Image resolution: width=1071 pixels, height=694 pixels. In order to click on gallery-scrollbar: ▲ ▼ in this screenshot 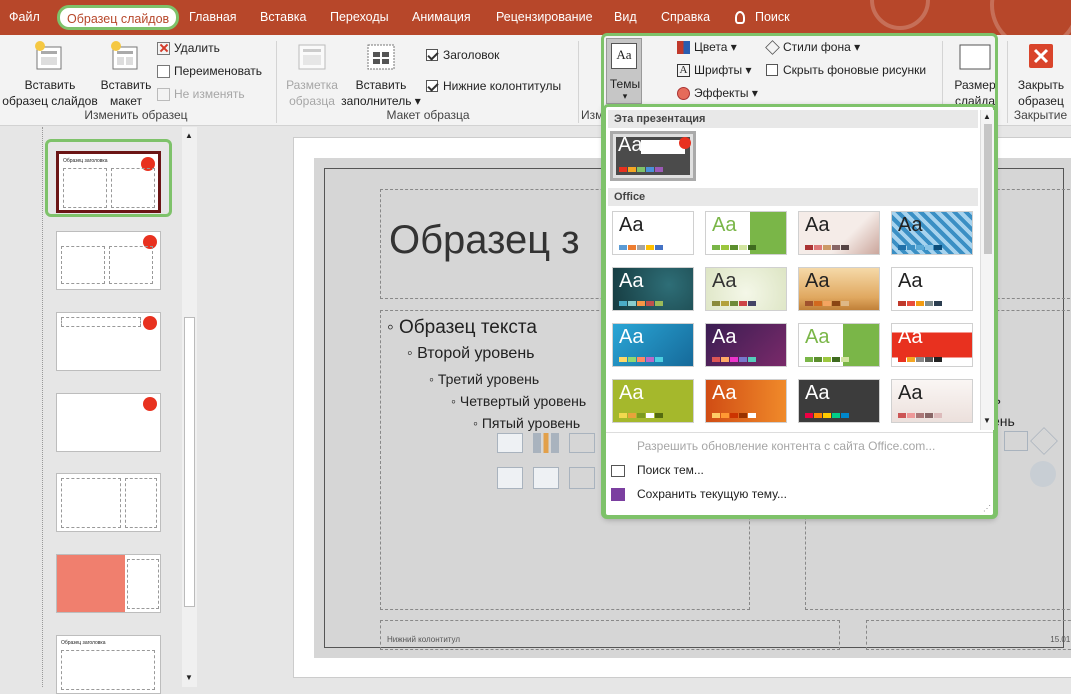, I will do `click(987, 270)`.